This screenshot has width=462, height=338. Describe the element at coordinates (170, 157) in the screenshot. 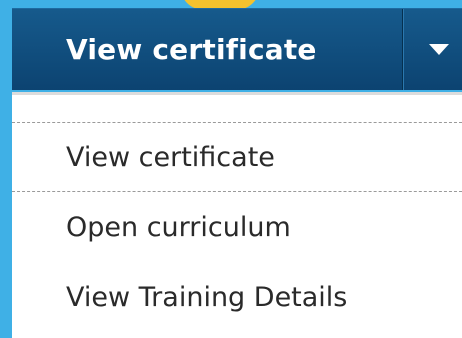

I see `menu-item-label: View certificate` at that location.